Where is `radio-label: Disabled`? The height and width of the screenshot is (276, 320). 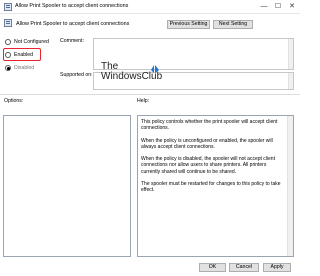
radio-label: Disabled is located at coordinates (24, 68).